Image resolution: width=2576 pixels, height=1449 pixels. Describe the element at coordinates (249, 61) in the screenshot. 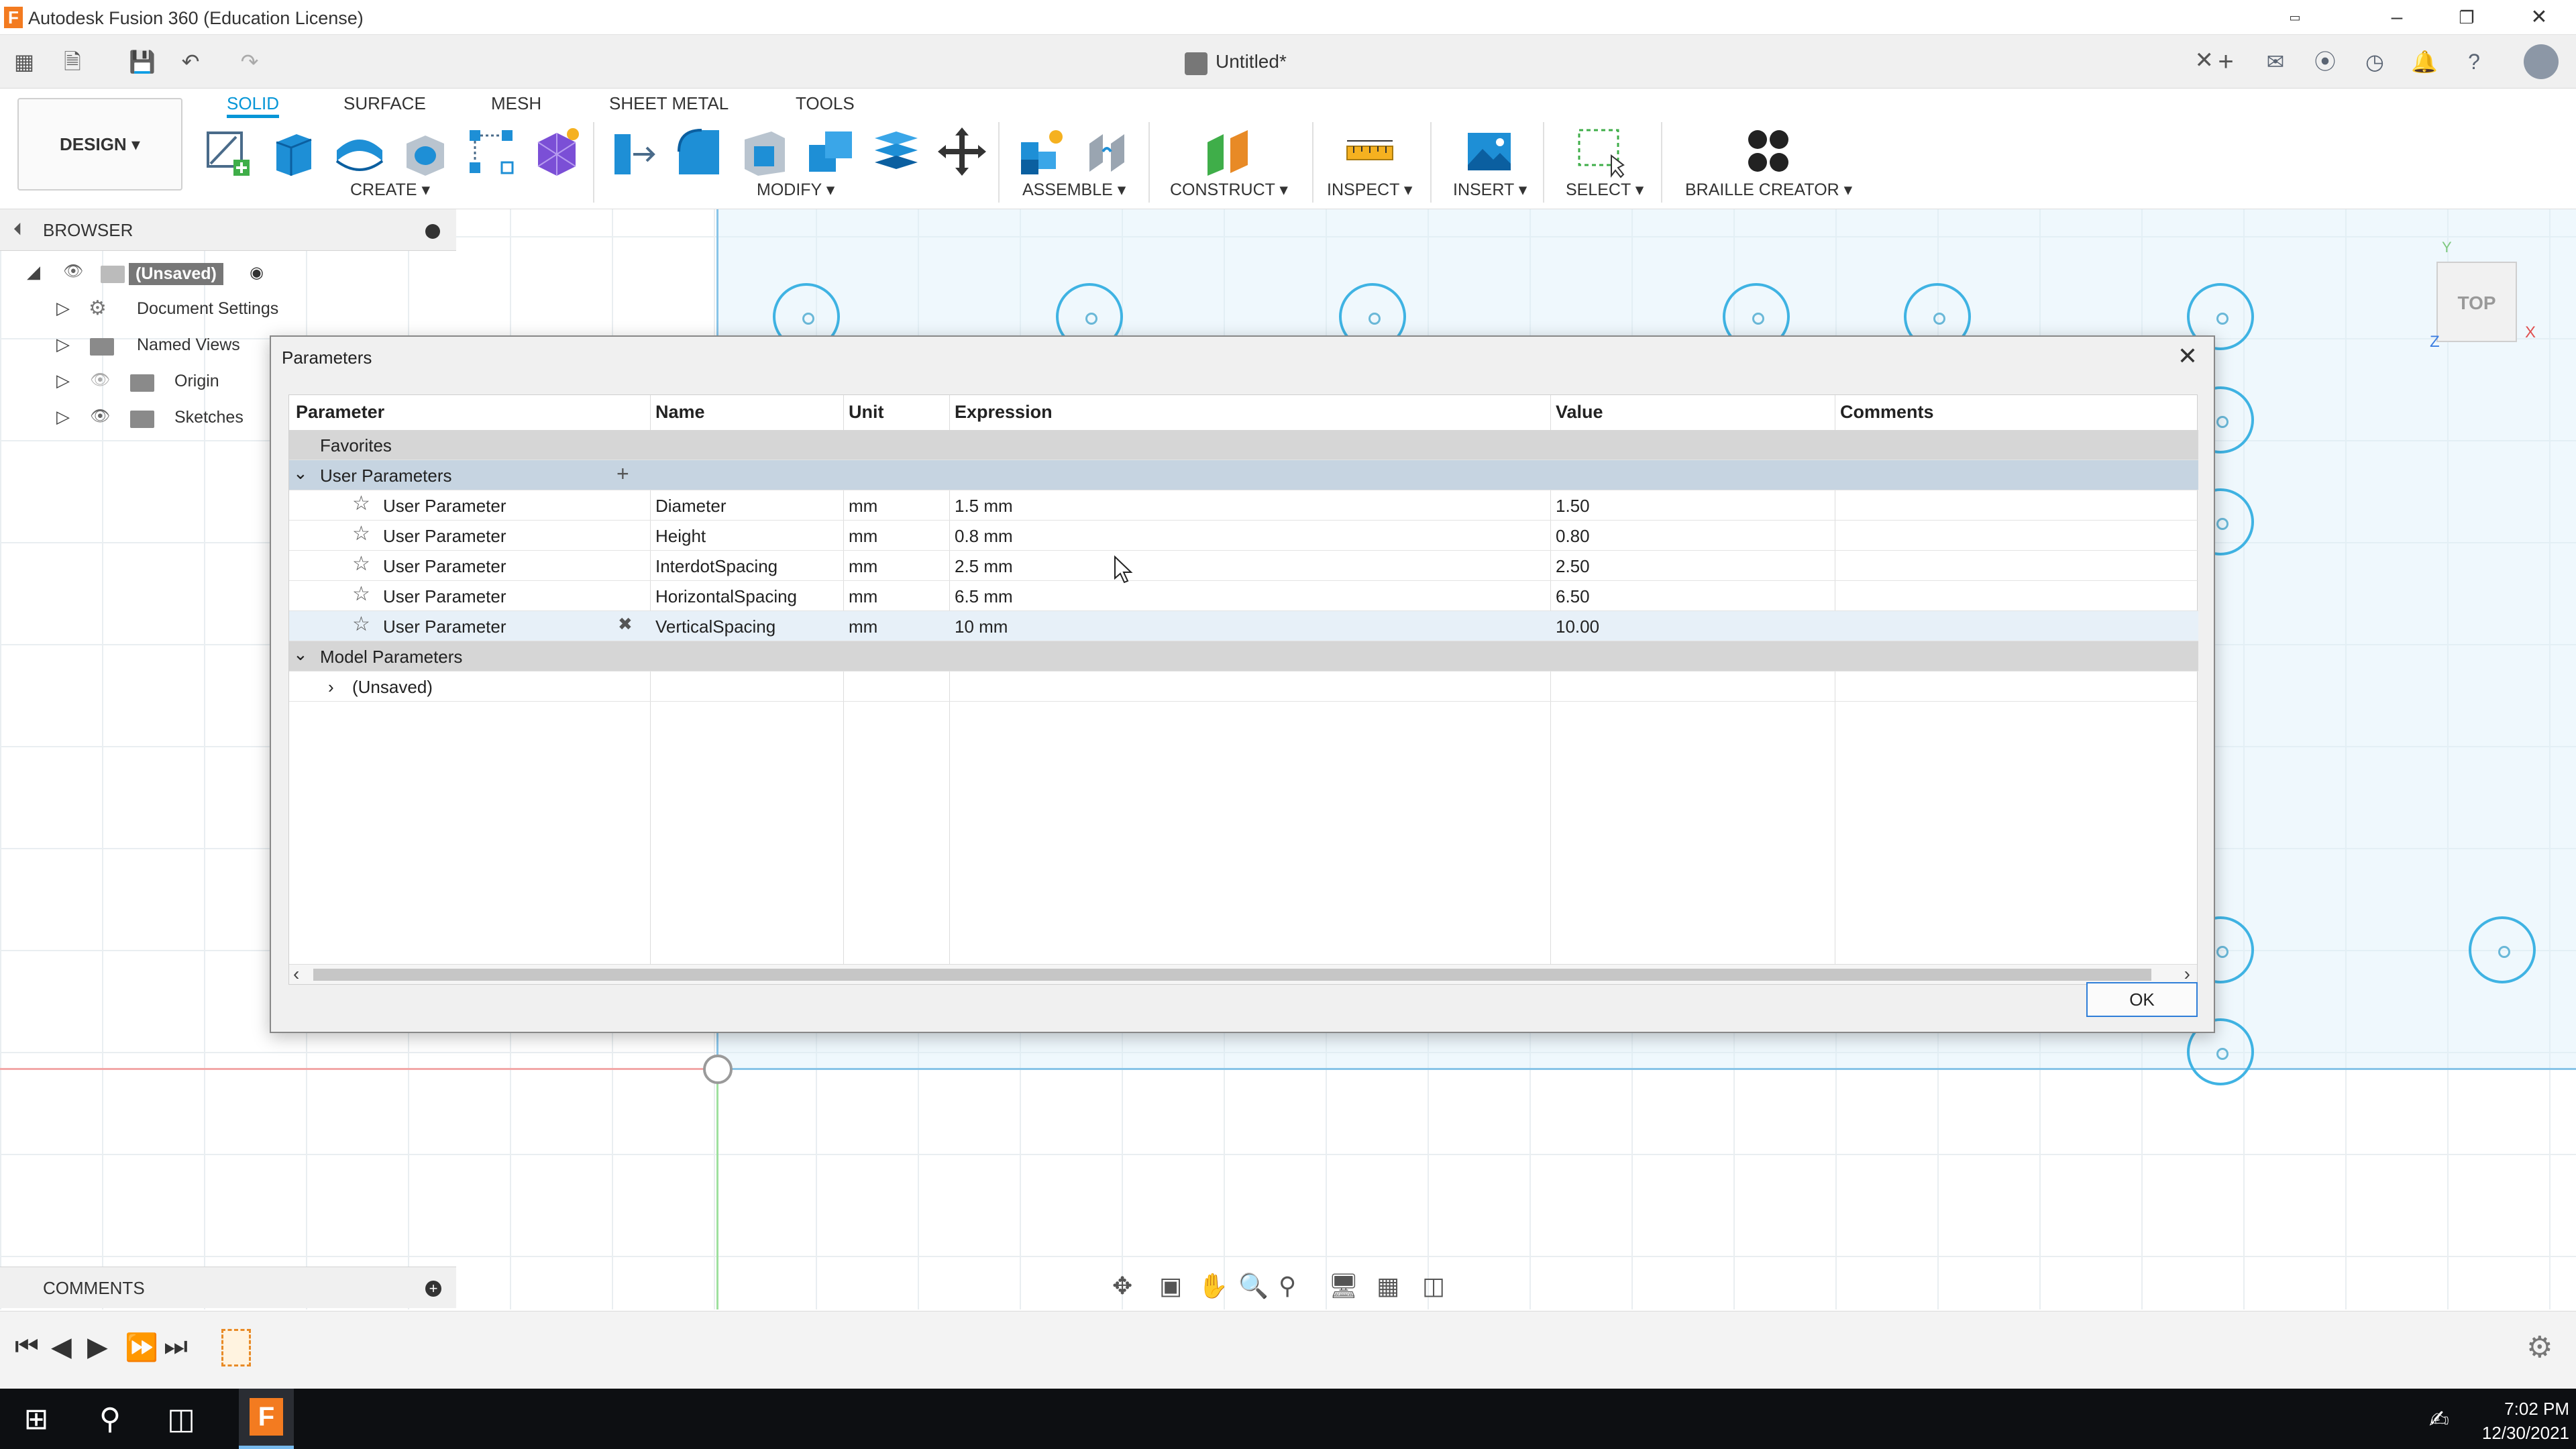

I see `redo-icon: ↷` at that location.